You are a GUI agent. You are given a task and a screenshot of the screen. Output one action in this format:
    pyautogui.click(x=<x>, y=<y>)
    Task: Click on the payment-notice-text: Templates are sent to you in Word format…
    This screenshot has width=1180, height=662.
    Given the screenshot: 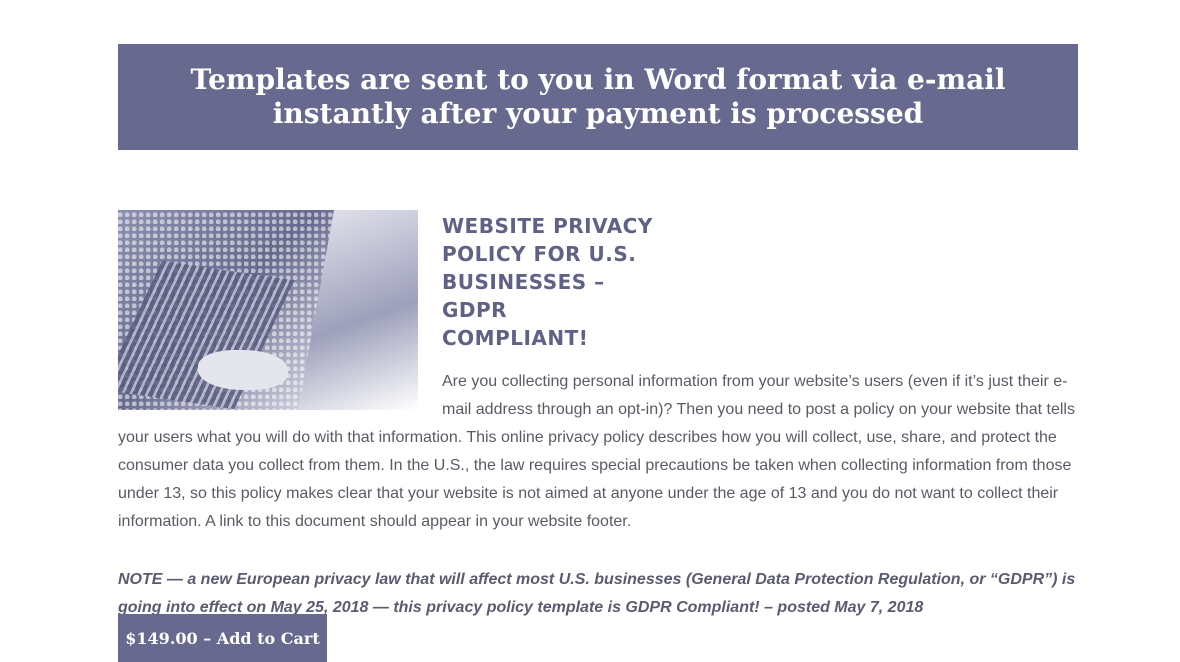 What is the action you would take?
    pyautogui.click(x=598, y=96)
    